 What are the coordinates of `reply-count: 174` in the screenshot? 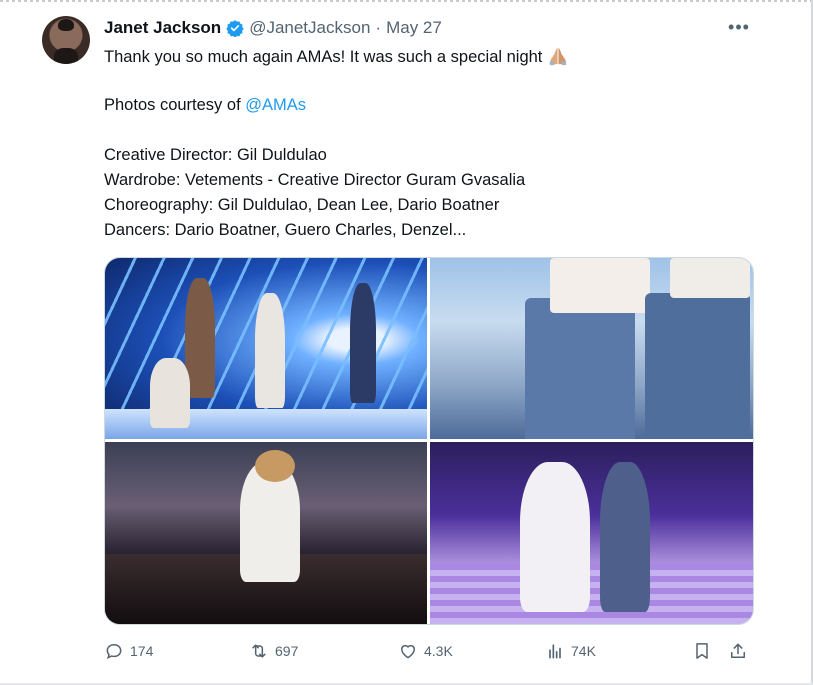 It's located at (142, 651).